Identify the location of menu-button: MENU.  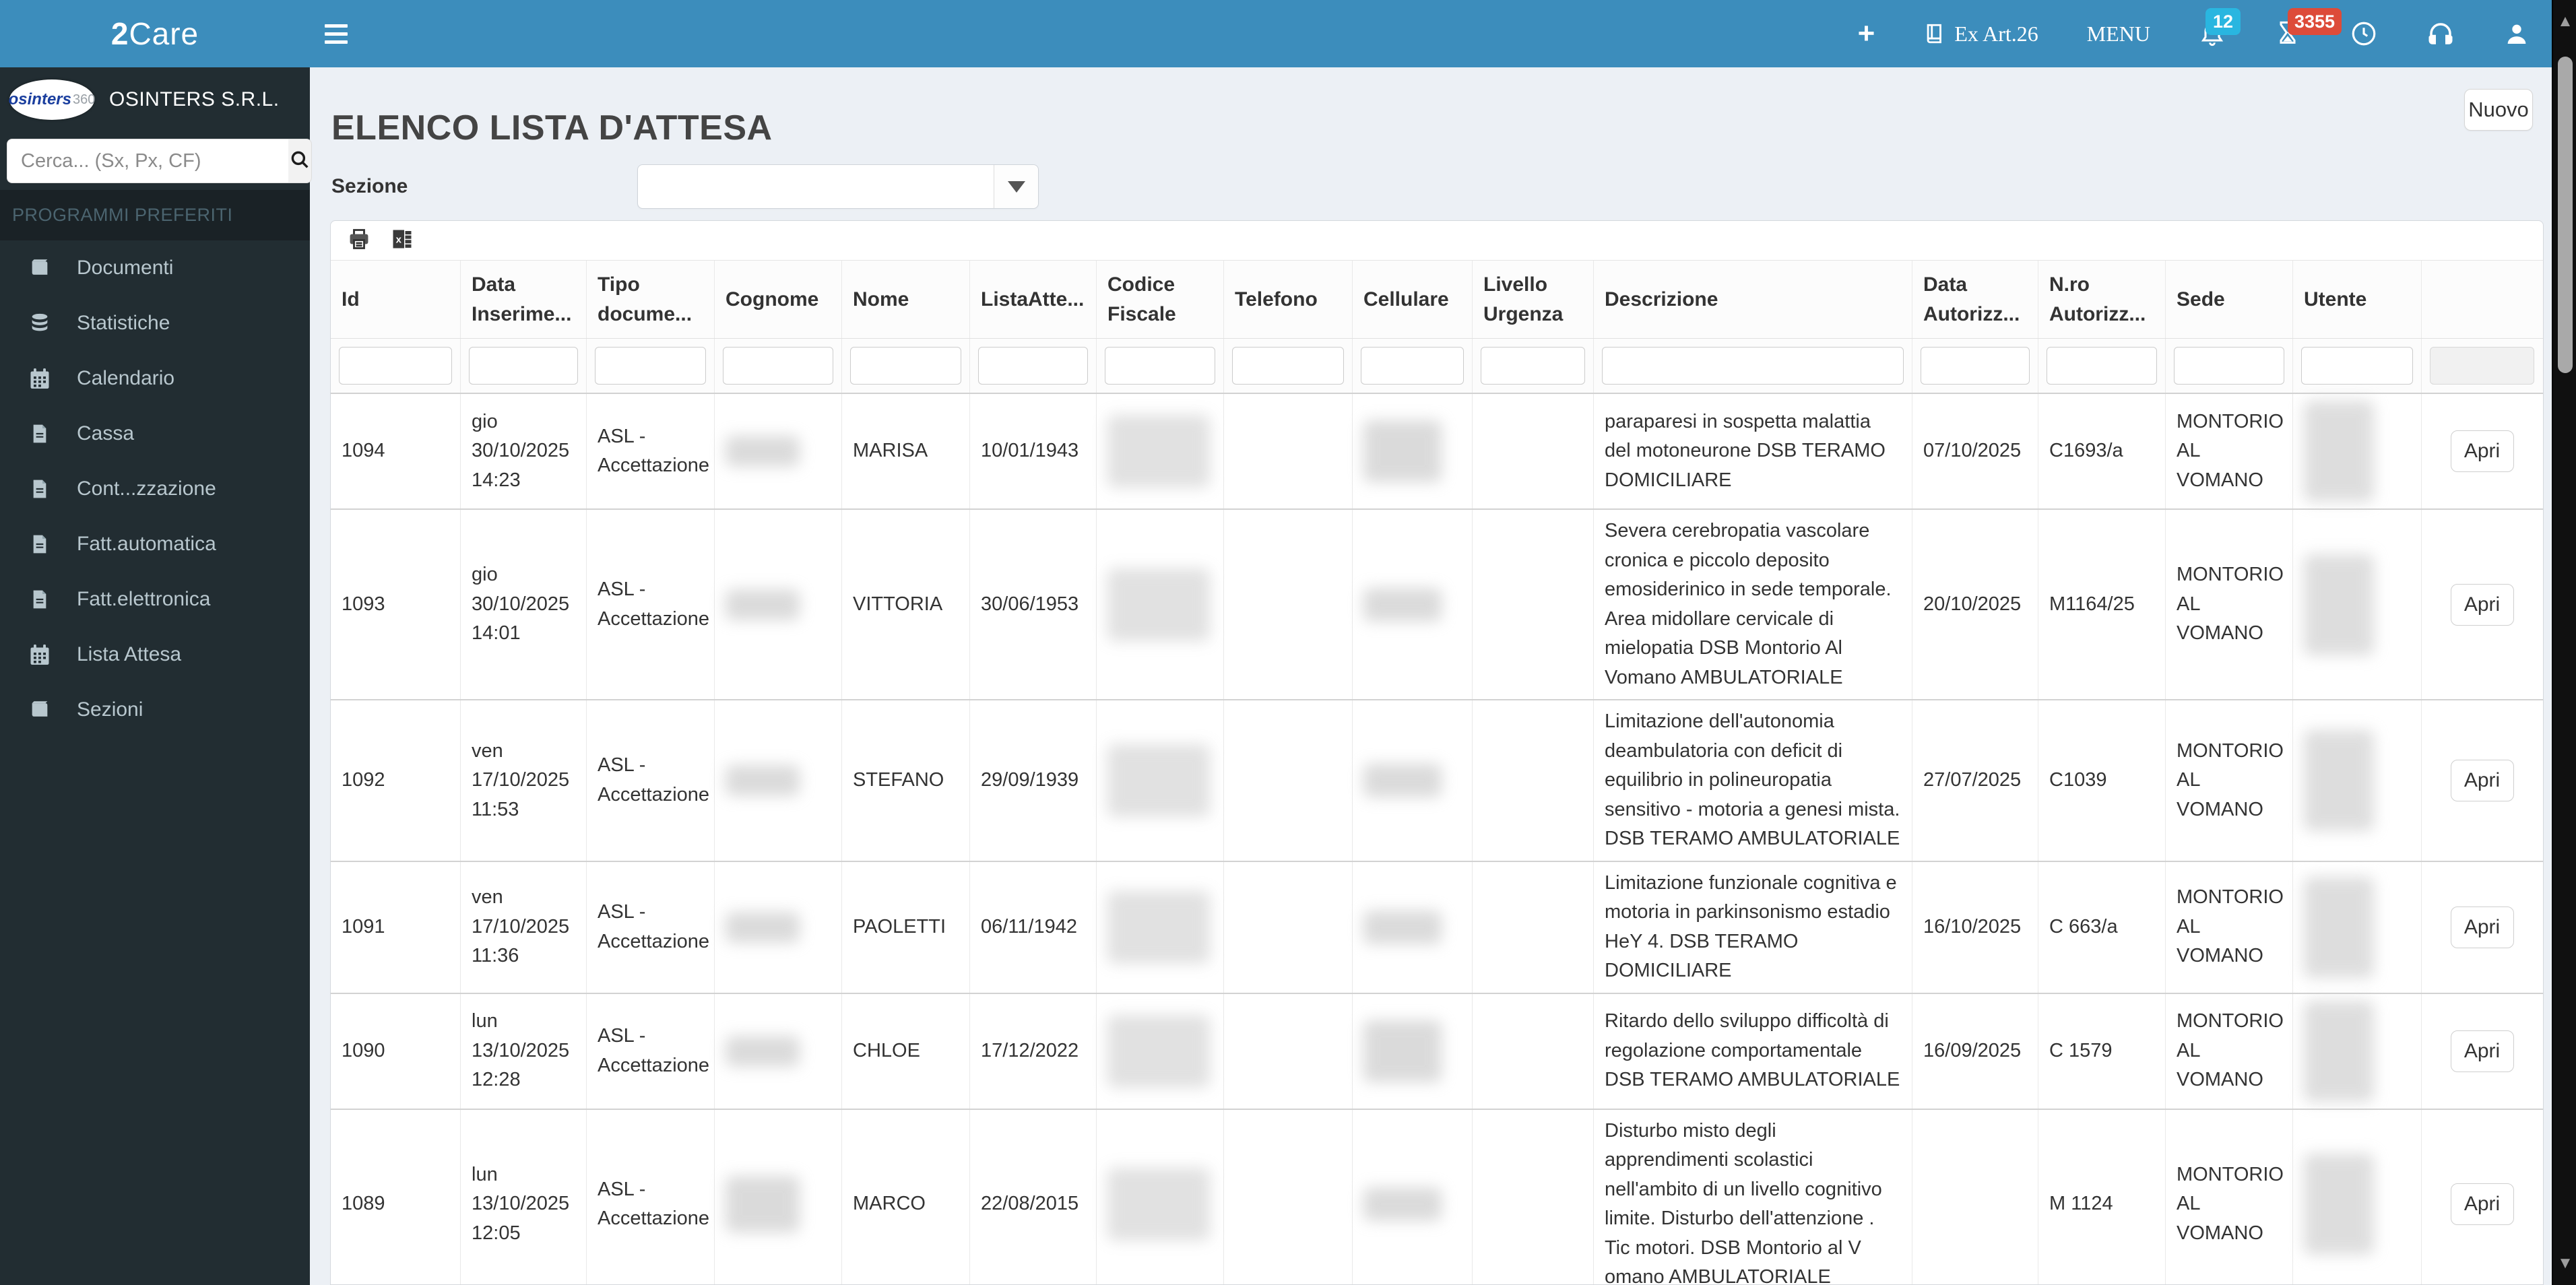
(2119, 33).